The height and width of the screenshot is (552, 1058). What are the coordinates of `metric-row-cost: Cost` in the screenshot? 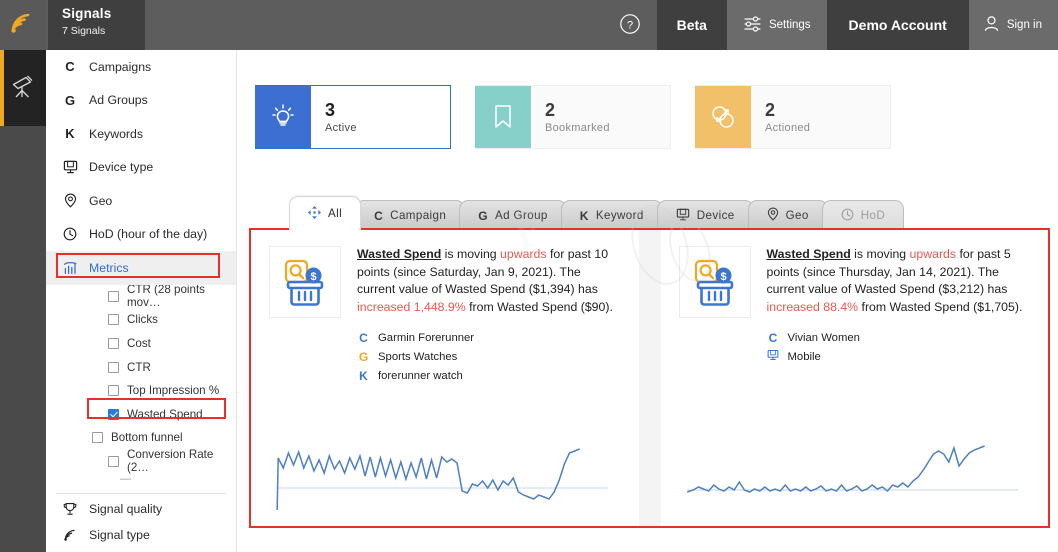 It's located at (141, 344).